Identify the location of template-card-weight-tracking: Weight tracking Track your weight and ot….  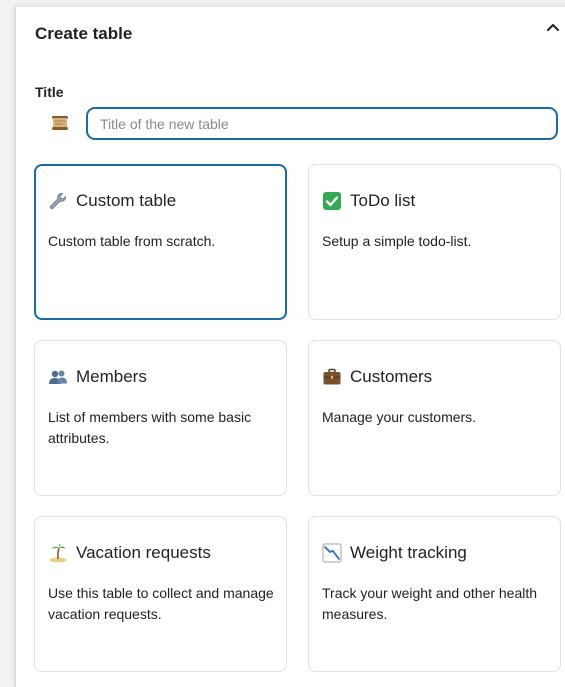
(434, 594).